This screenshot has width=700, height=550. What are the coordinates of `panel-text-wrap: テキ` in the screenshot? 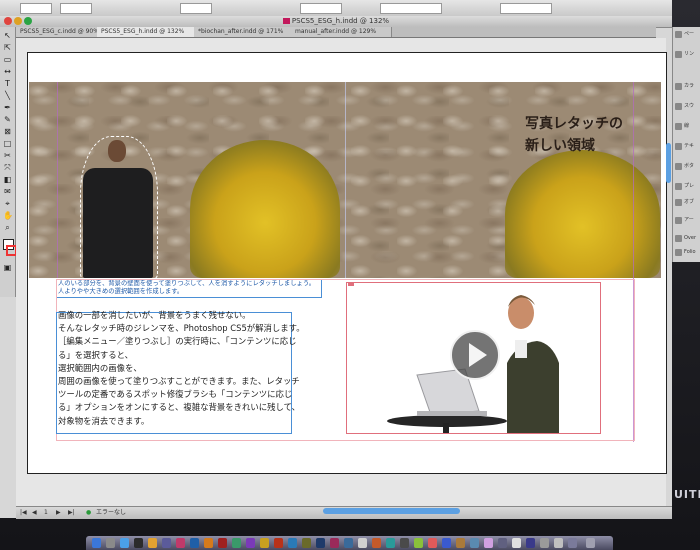 It's located at (686, 146).